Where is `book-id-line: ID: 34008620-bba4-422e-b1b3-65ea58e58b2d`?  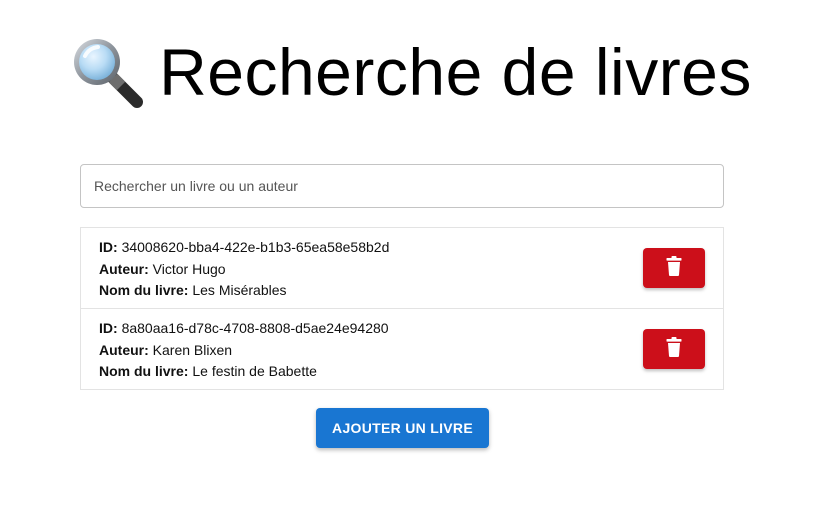 book-id-line: ID: 34008620-bba4-422e-b1b3-65ea58e58b2d is located at coordinates (402, 248).